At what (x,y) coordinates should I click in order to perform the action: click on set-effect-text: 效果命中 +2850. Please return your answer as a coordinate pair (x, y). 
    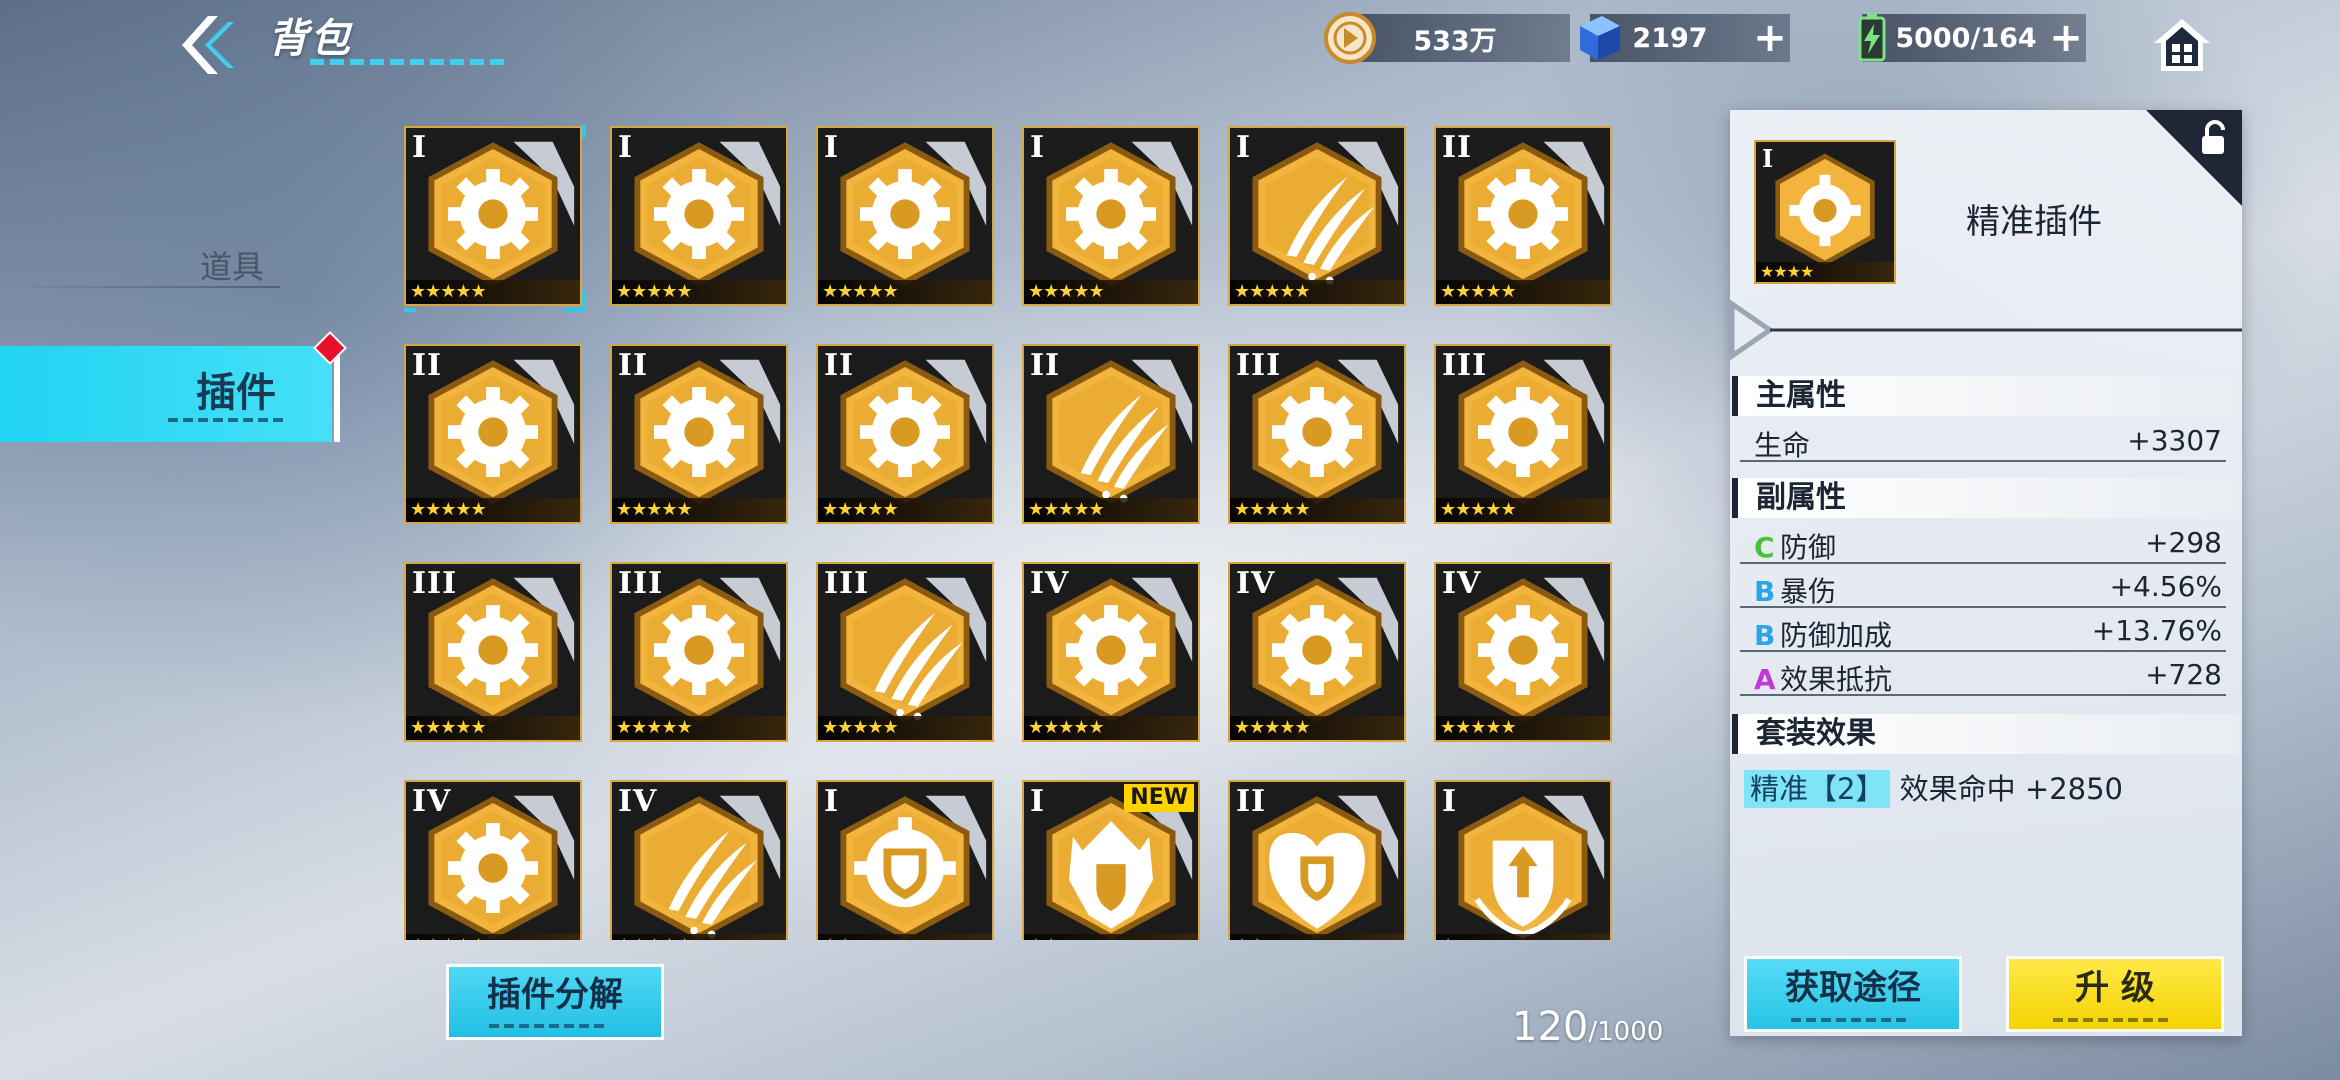
    Looking at the image, I should click on (2011, 789).